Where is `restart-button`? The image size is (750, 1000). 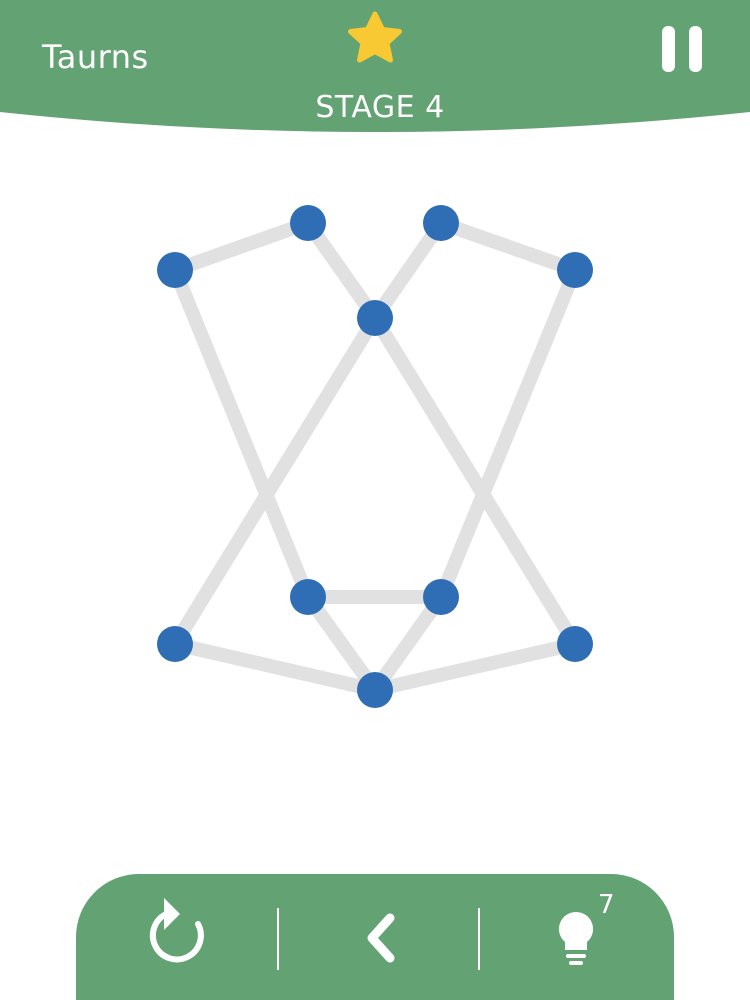
restart-button is located at coordinates (176, 938).